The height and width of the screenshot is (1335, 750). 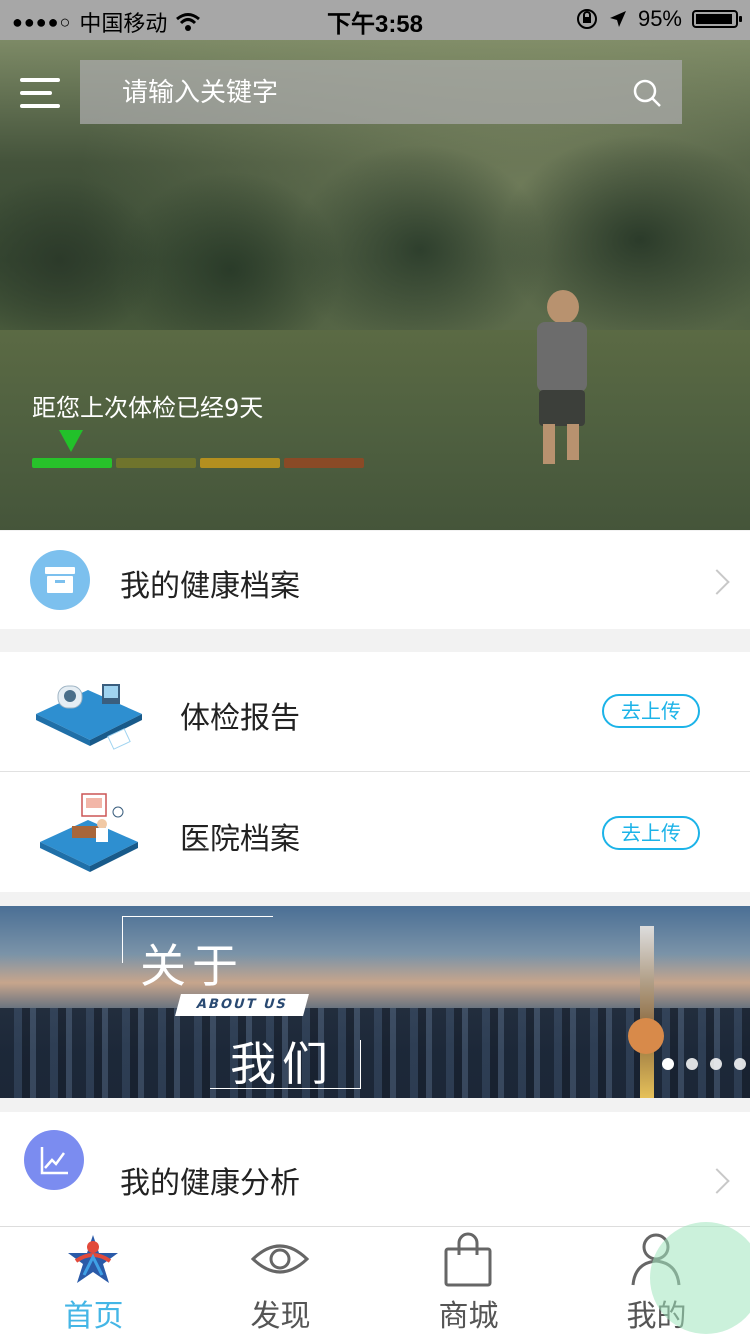 What do you see at coordinates (198, 463) in the screenshot?
I see `checkup-progress-bar` at bounding box center [198, 463].